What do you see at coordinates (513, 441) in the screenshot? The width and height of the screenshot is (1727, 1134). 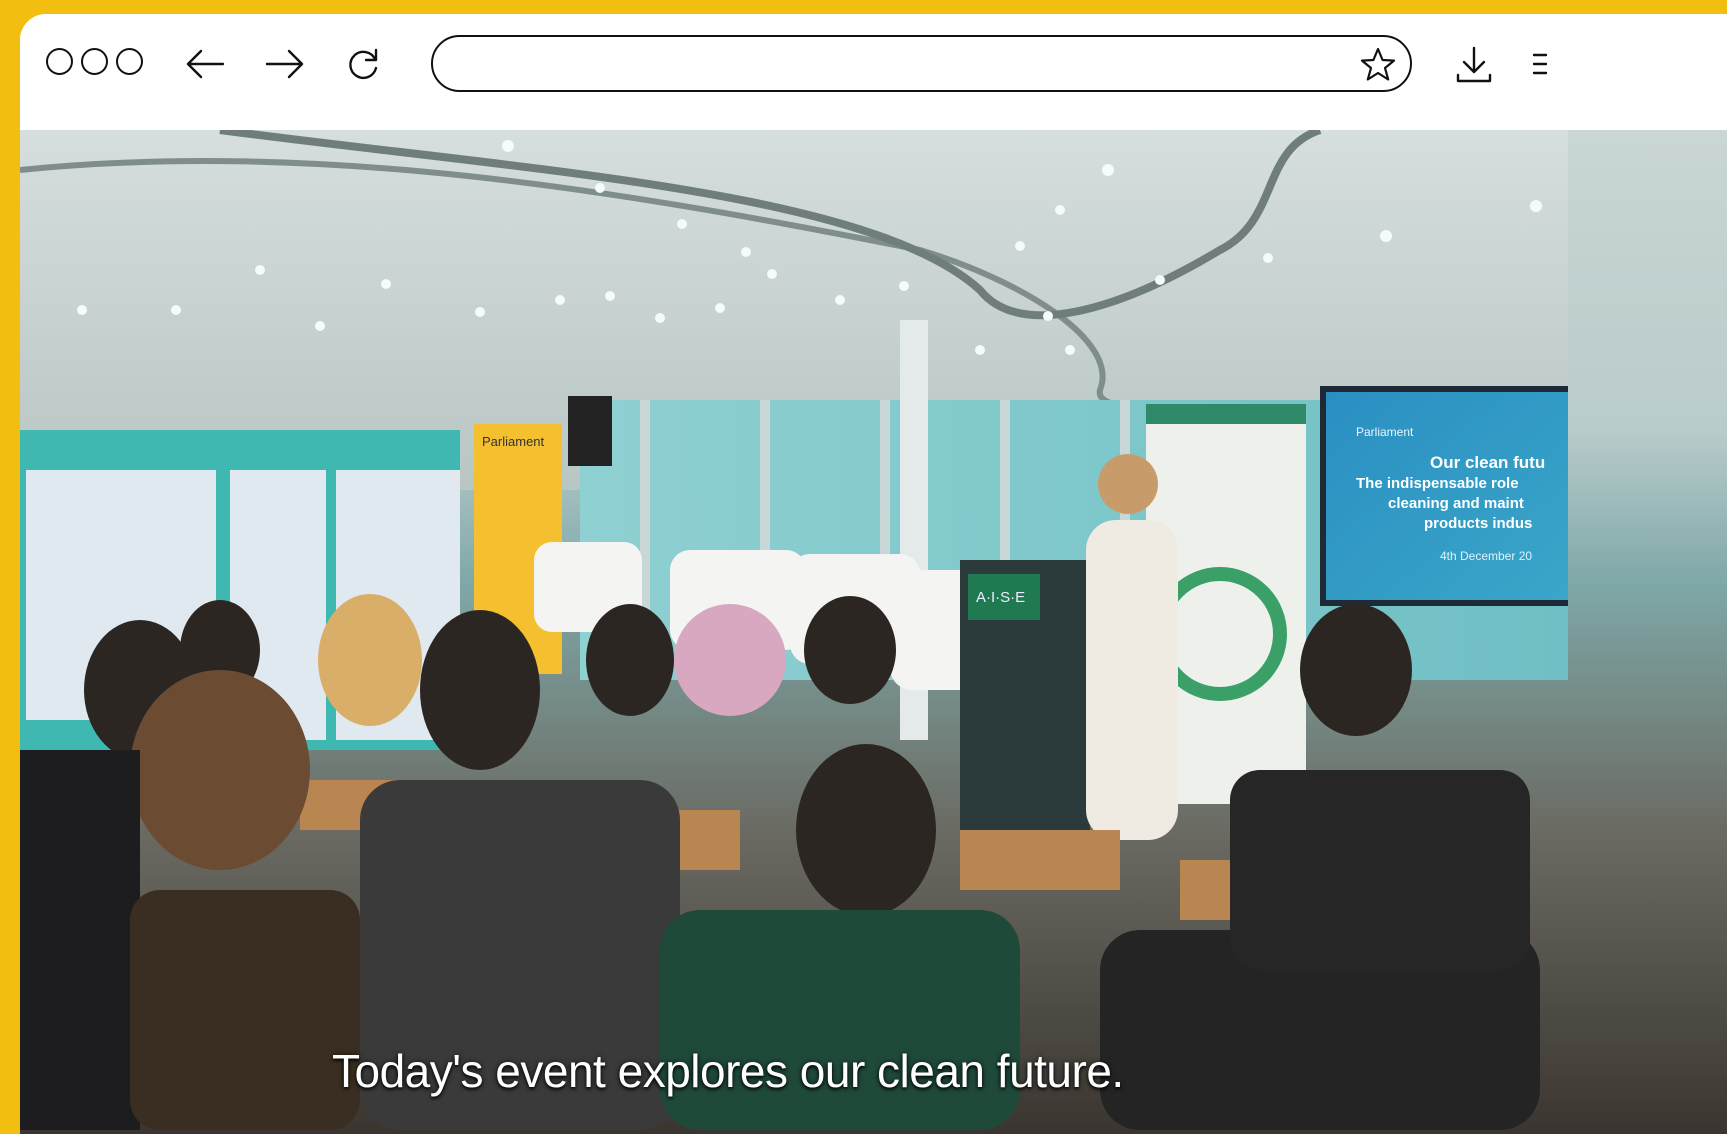 I see `banner-brand: Parliament` at bounding box center [513, 441].